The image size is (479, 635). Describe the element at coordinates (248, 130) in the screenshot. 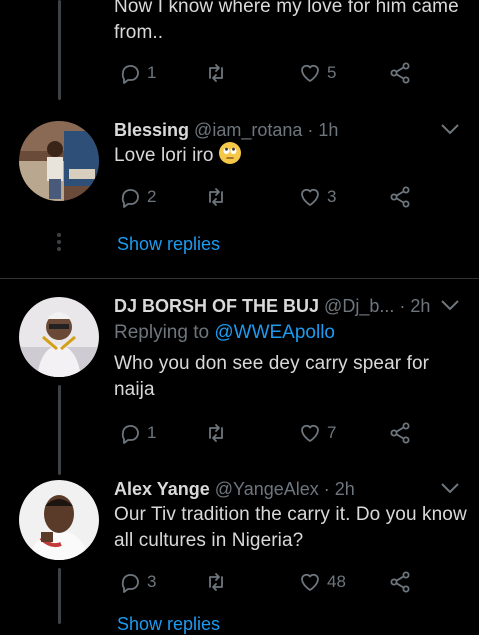

I see `user-handle: @iam_rotana` at that location.